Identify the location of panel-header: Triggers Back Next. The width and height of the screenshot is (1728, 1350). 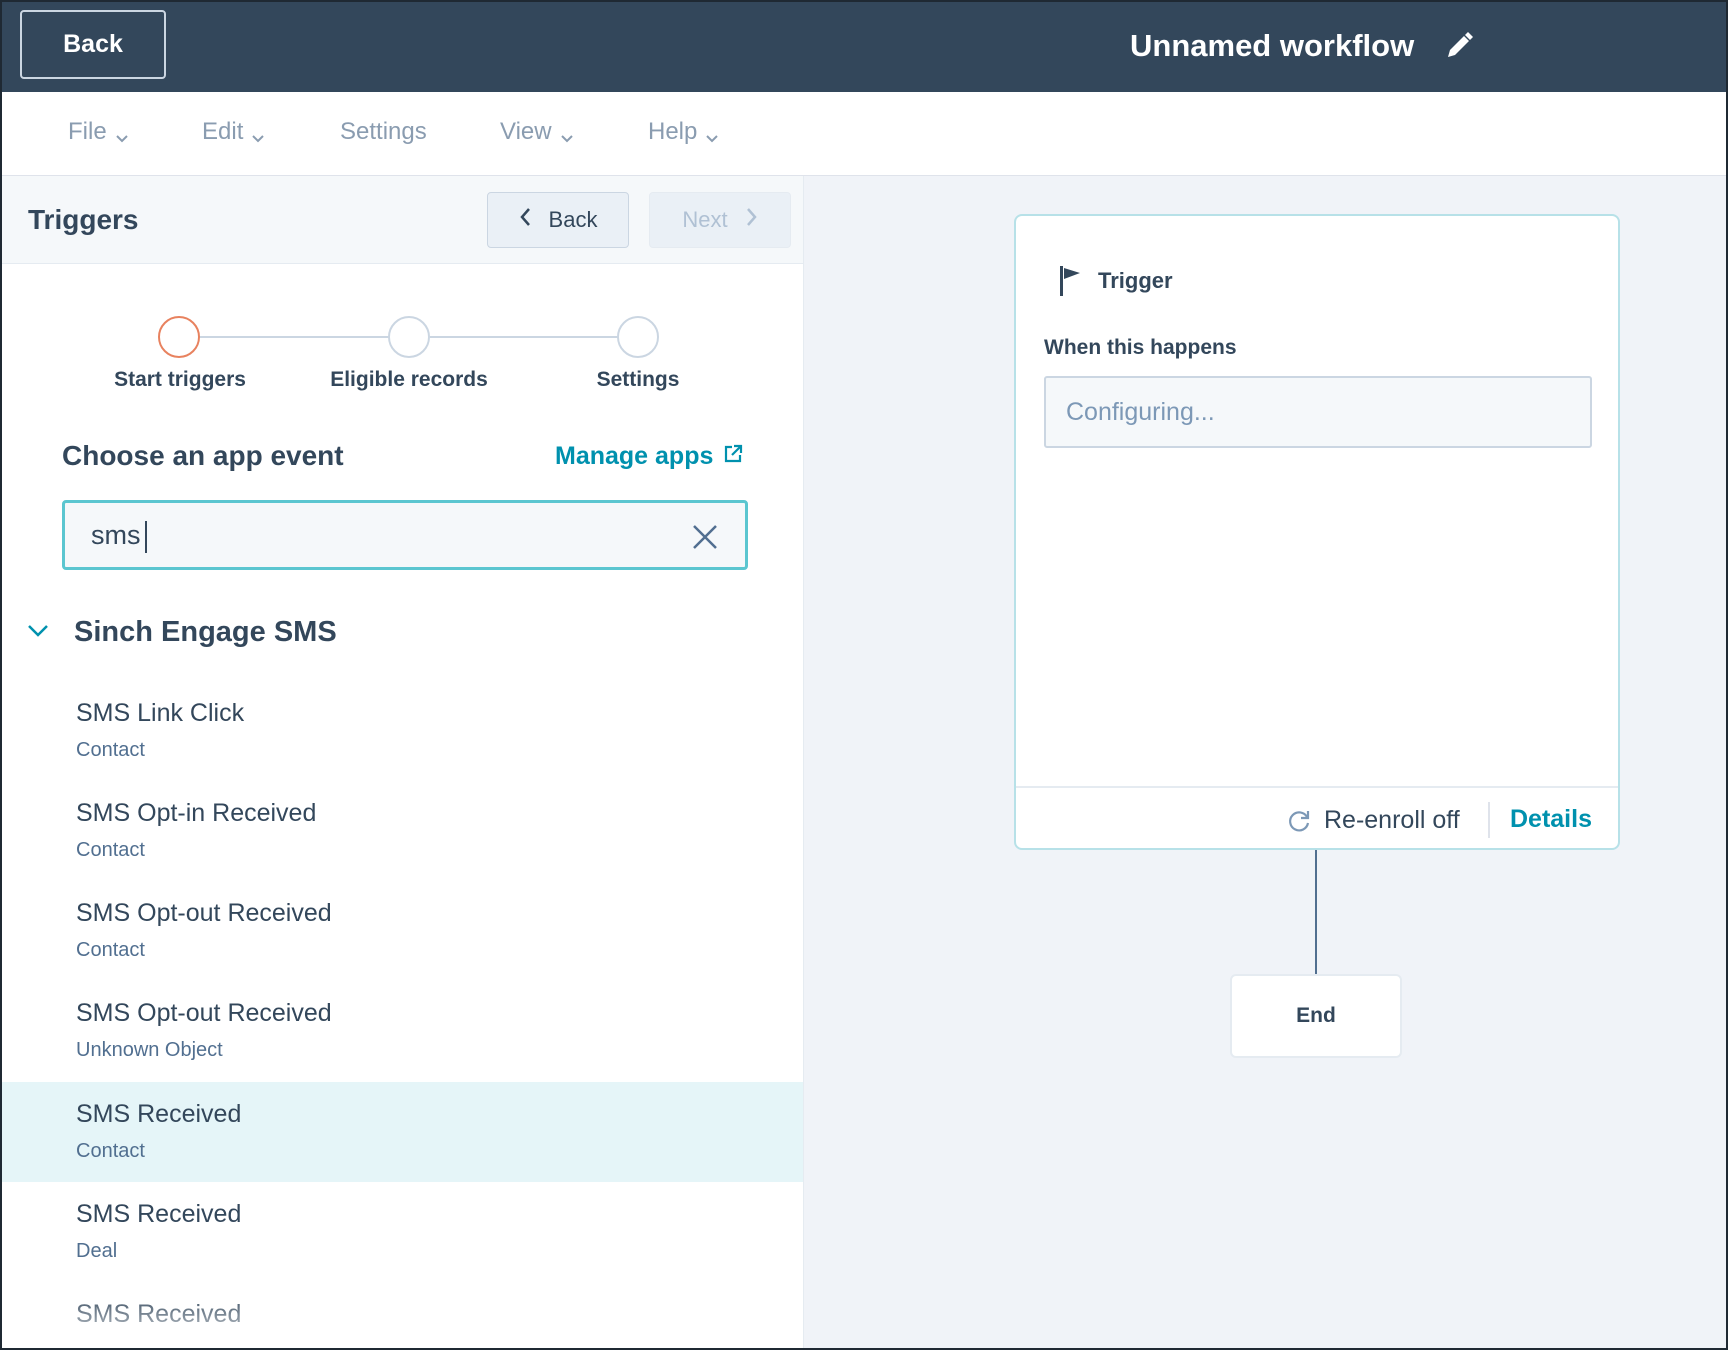
(402, 220).